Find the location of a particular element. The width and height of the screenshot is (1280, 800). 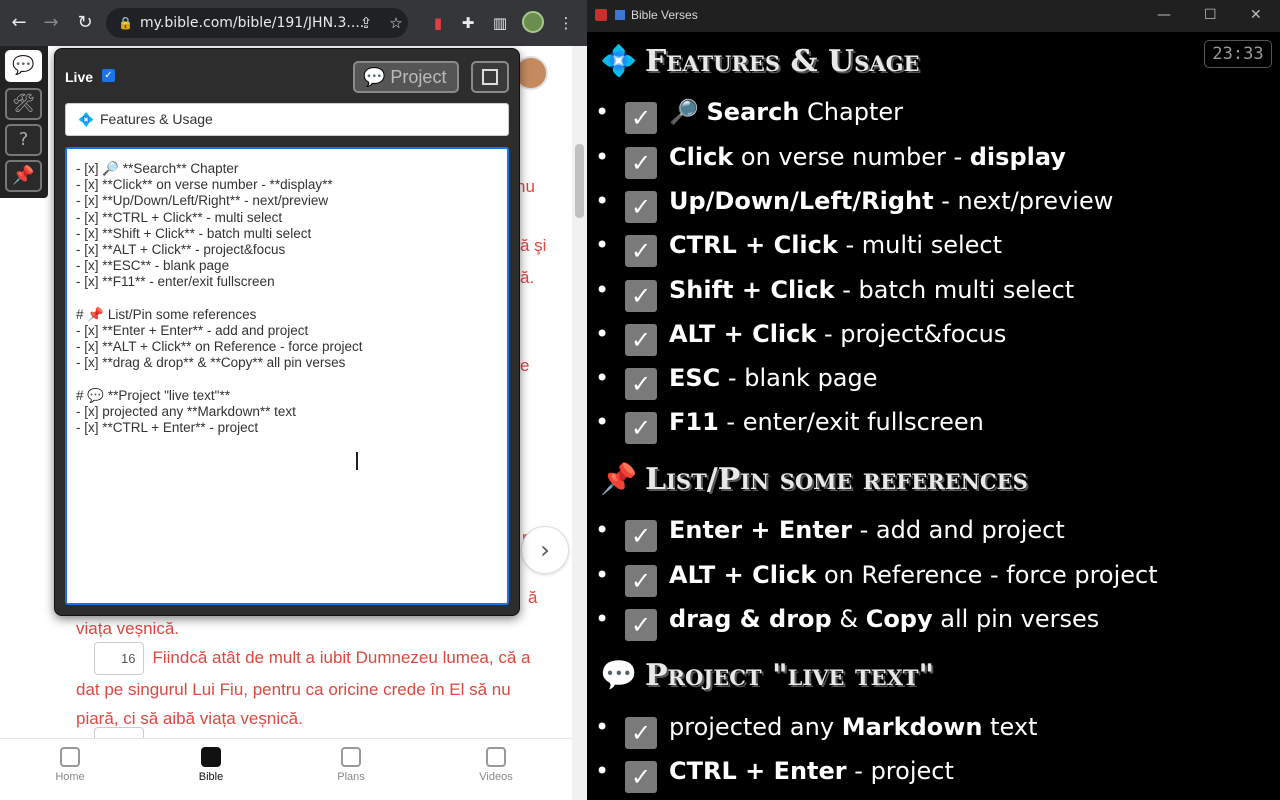

item-text: Chapter is located at coordinates (851, 112).